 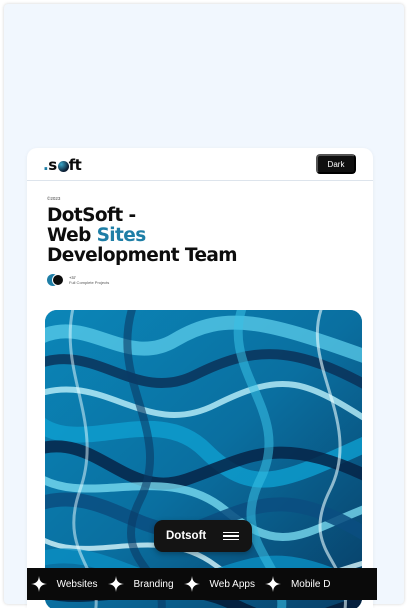 What do you see at coordinates (232, 584) in the screenshot?
I see `ticker-item: Web Apps` at bounding box center [232, 584].